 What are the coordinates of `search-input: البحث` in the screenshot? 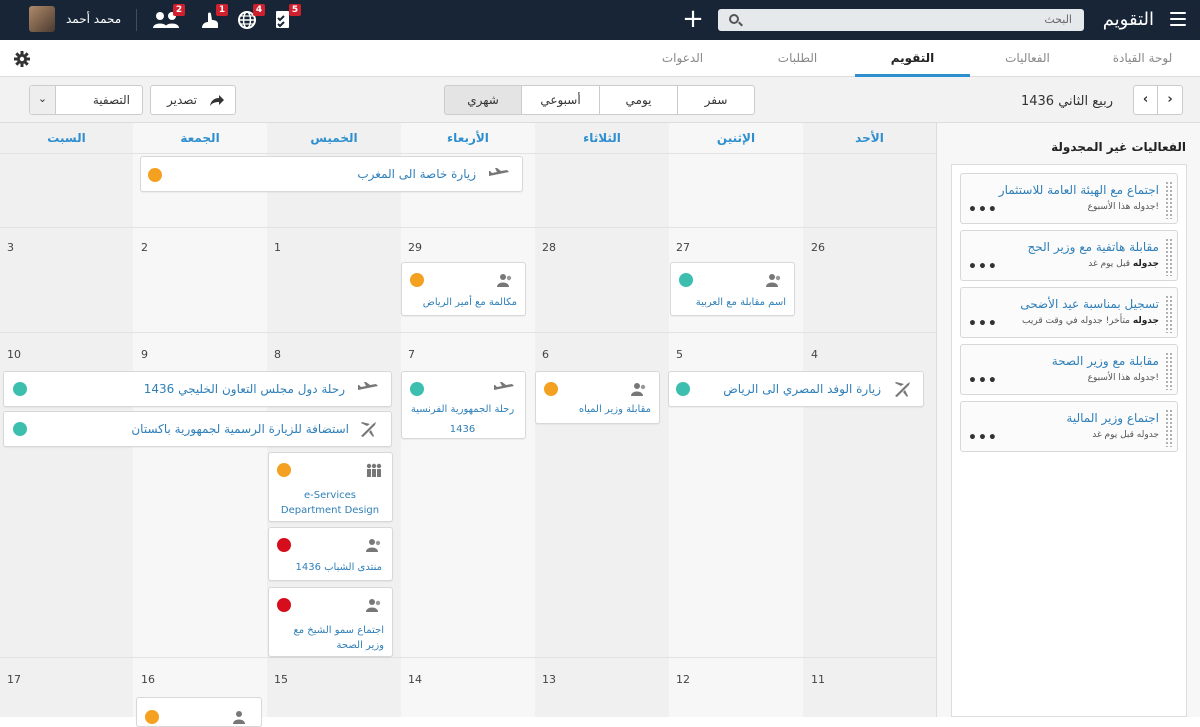 It's located at (901, 20).